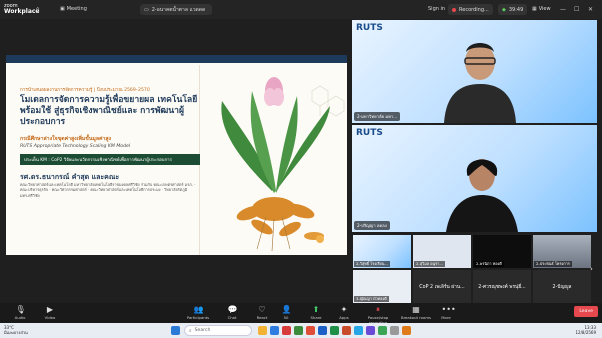 This screenshot has width=602, height=338. Describe the element at coordinates (22, 11) in the screenshot. I see `logo-line2: Workplace` at that location.